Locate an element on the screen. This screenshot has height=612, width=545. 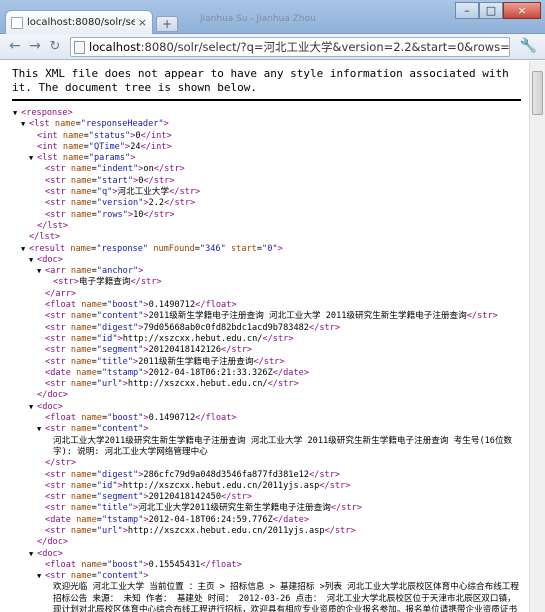
xml-element: <int name="status">0</int> is located at coordinates (104, 135).